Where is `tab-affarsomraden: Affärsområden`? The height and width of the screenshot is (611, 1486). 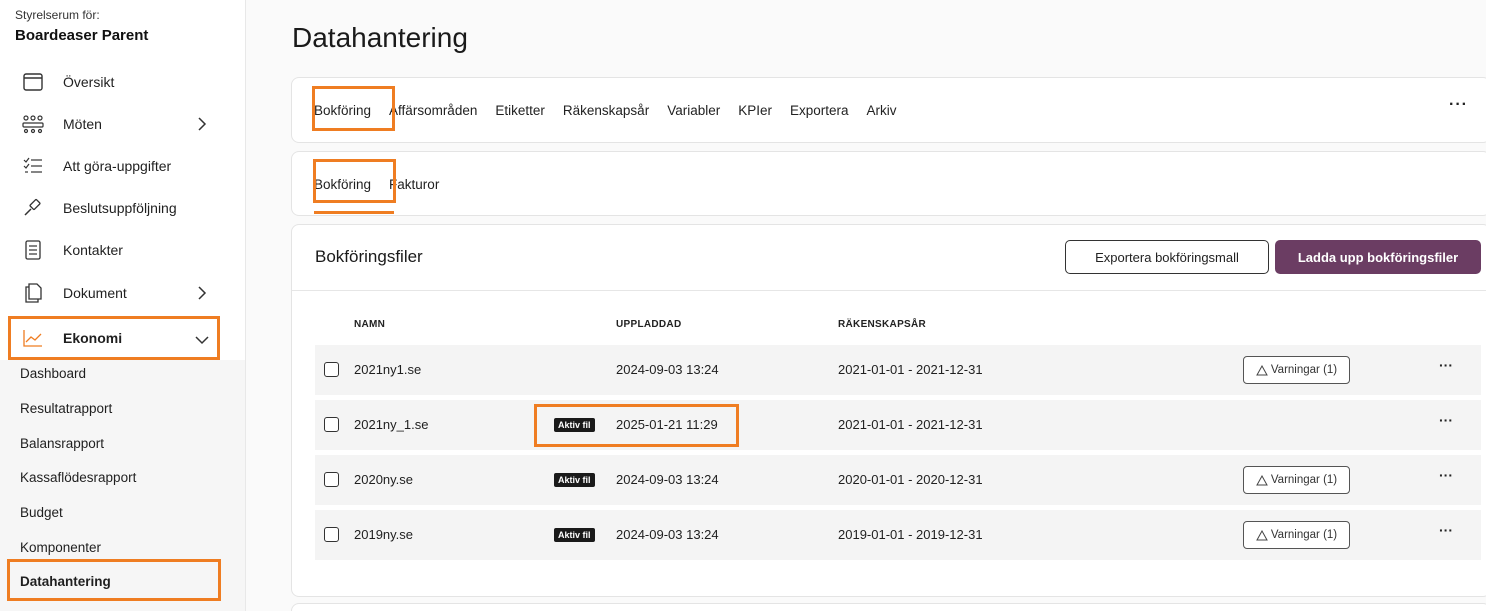 tab-affarsomraden: Affärsområden is located at coordinates (433, 110).